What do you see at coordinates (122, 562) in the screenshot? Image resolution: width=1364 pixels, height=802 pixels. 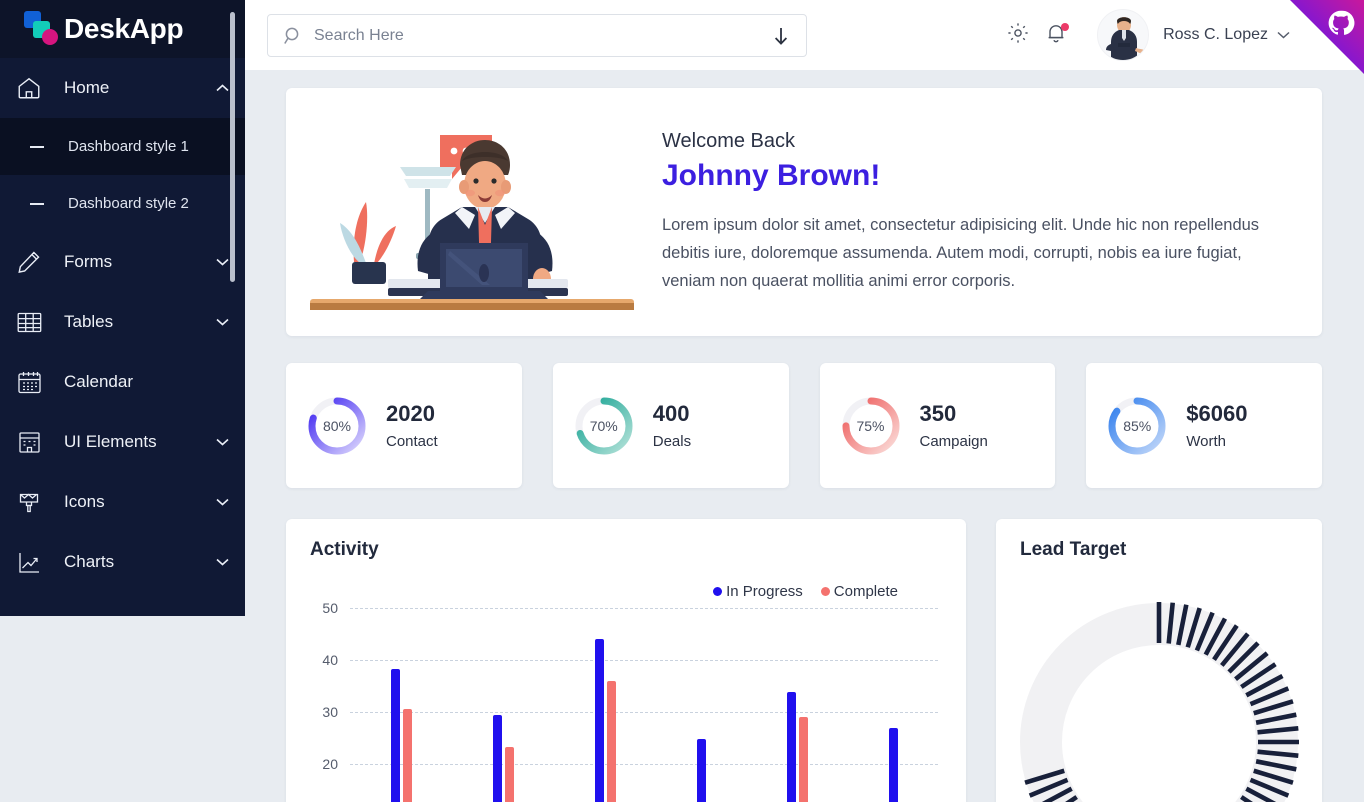 I see `sidebar-item-charts: Charts` at bounding box center [122, 562].